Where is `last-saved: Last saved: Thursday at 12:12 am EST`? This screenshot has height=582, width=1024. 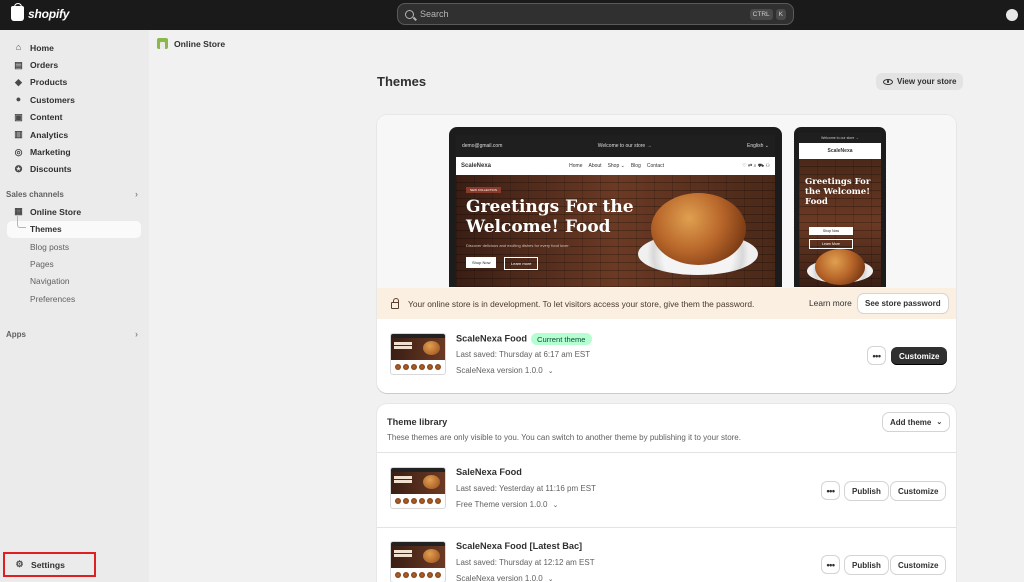
last-saved: Last saved: Thursday at 12:12 am EST is located at coordinates (525, 562).